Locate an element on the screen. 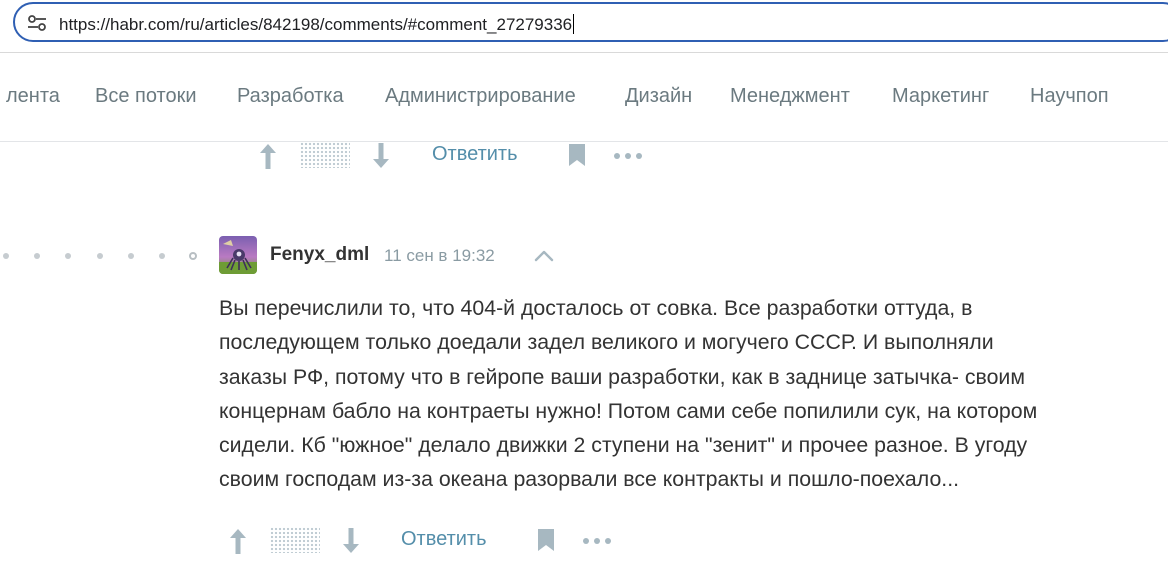  nav-item-feed: лента is located at coordinates (33, 96).